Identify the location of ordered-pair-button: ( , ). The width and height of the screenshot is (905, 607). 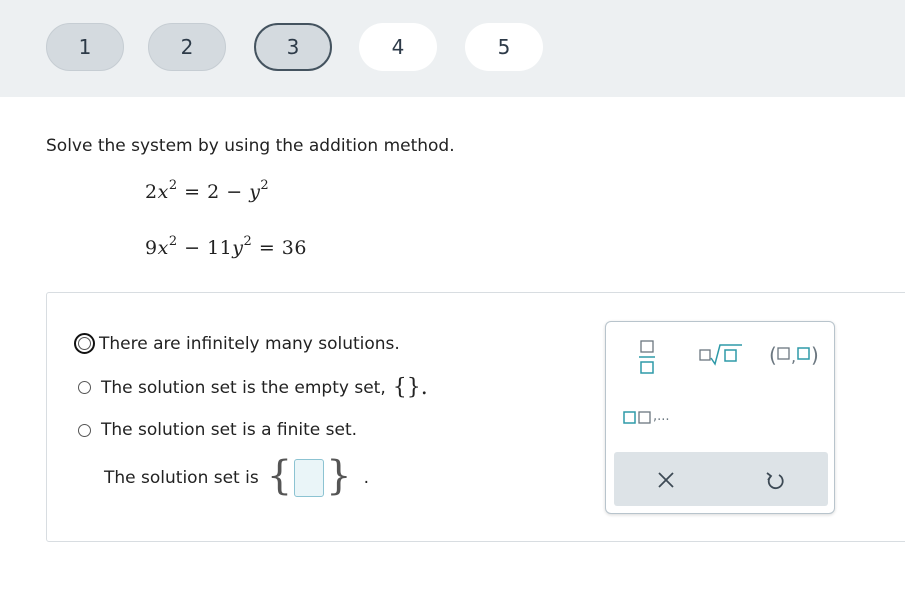
(794, 355).